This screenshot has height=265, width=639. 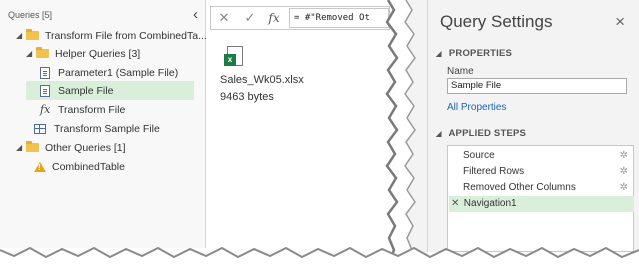 I want to click on properties-header-label: PROPERTIES, so click(x=480, y=53).